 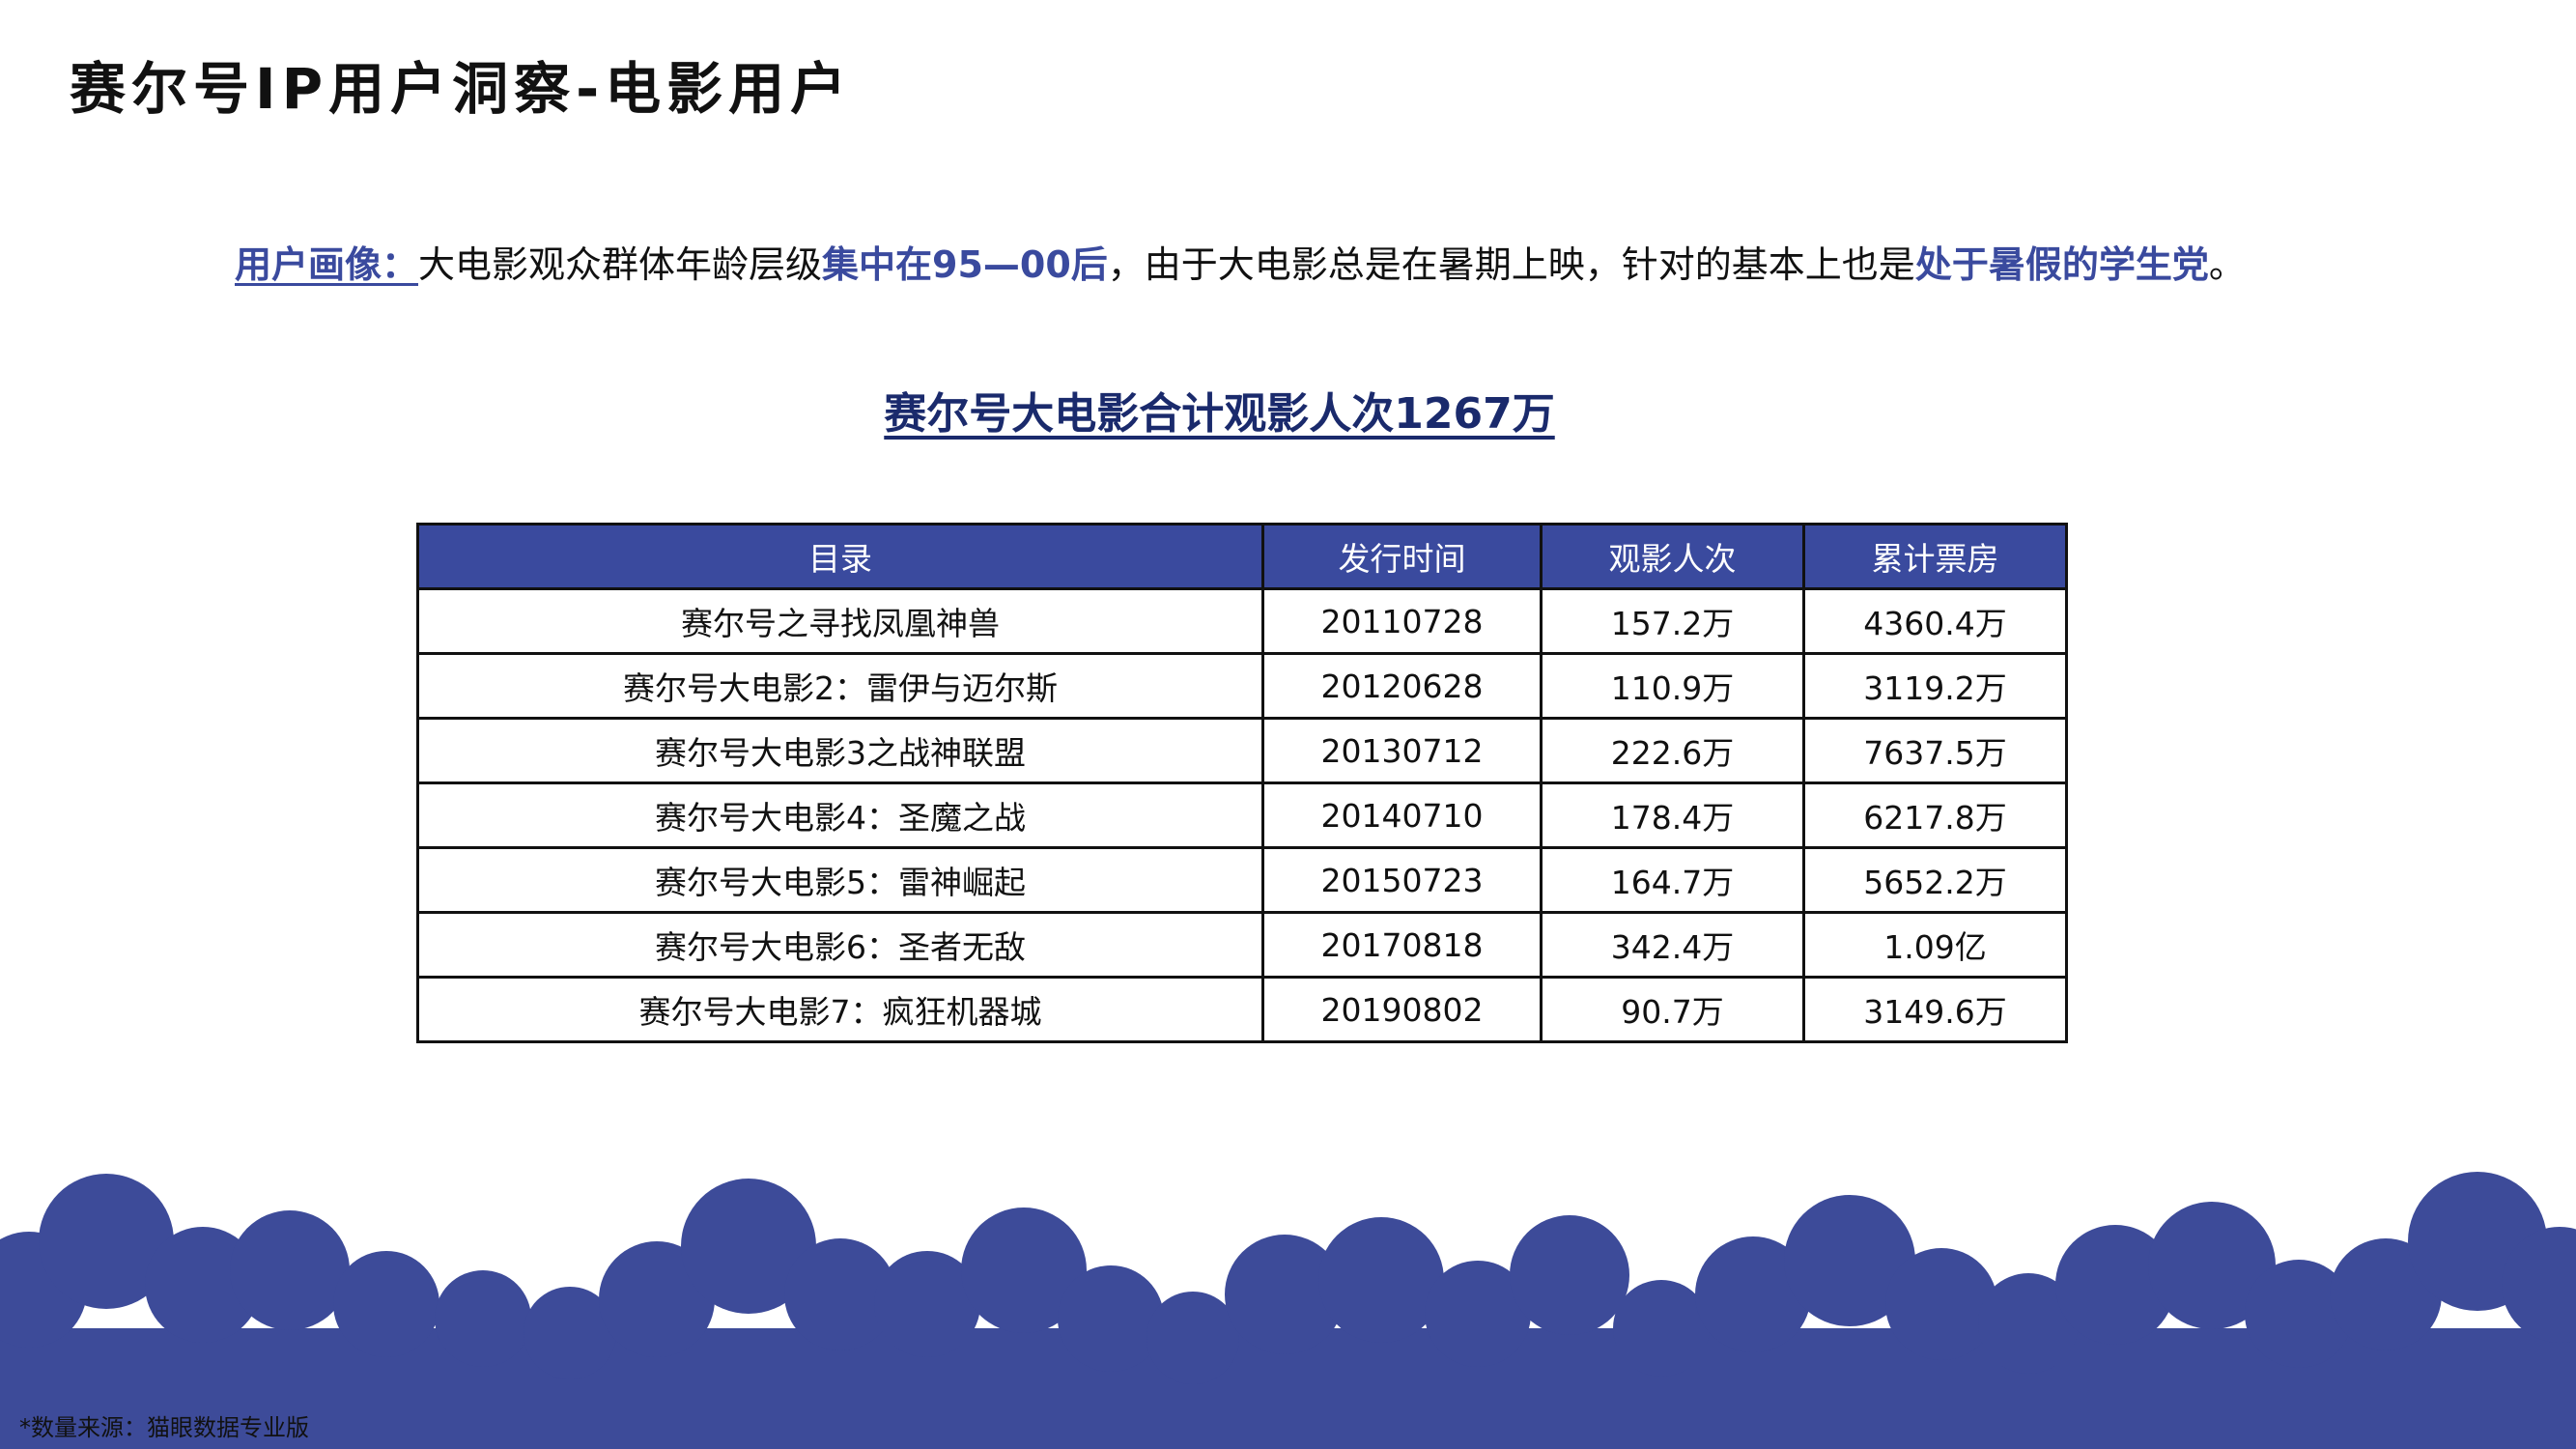 What do you see at coordinates (461, 89) in the screenshot?
I see `page-title: 赛尔号IP用户洞察-电影用户` at bounding box center [461, 89].